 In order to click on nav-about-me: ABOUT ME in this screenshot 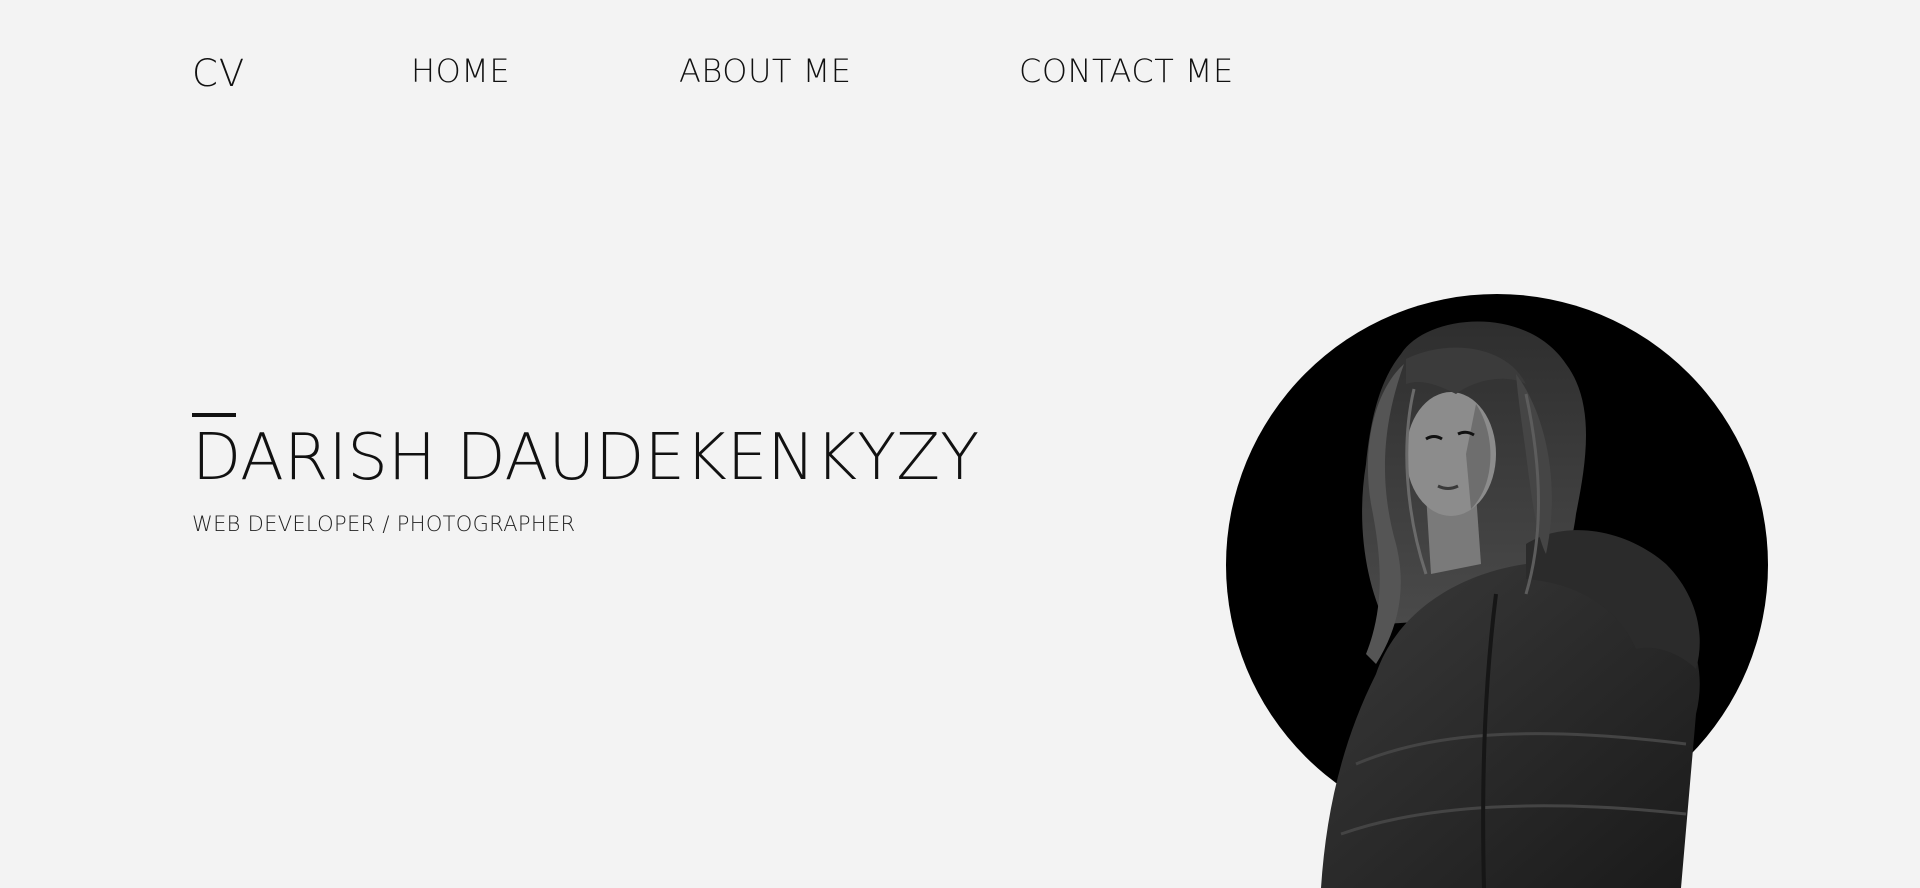, I will do `click(765, 71)`.